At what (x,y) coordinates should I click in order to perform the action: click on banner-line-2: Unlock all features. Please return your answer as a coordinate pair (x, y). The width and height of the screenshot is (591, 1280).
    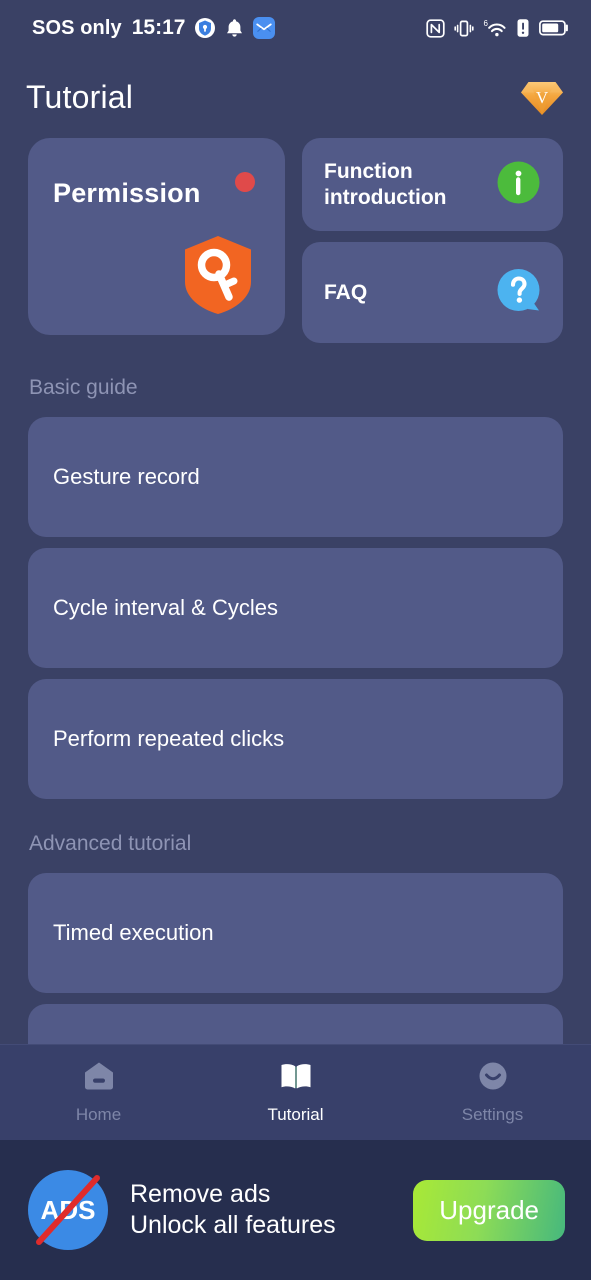
    Looking at the image, I should click on (233, 1225).